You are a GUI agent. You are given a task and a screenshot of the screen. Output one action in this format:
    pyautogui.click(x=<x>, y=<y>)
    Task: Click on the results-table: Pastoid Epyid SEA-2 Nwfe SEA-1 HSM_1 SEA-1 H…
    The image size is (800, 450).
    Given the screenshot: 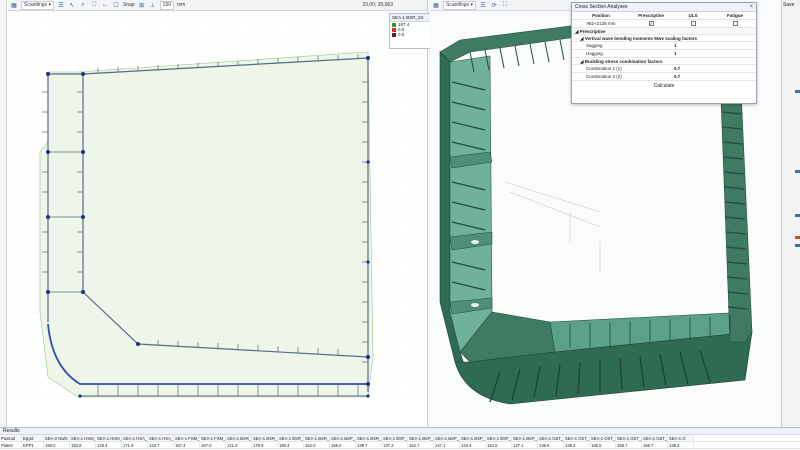 What is the action you would take?
    pyautogui.click(x=400, y=442)
    